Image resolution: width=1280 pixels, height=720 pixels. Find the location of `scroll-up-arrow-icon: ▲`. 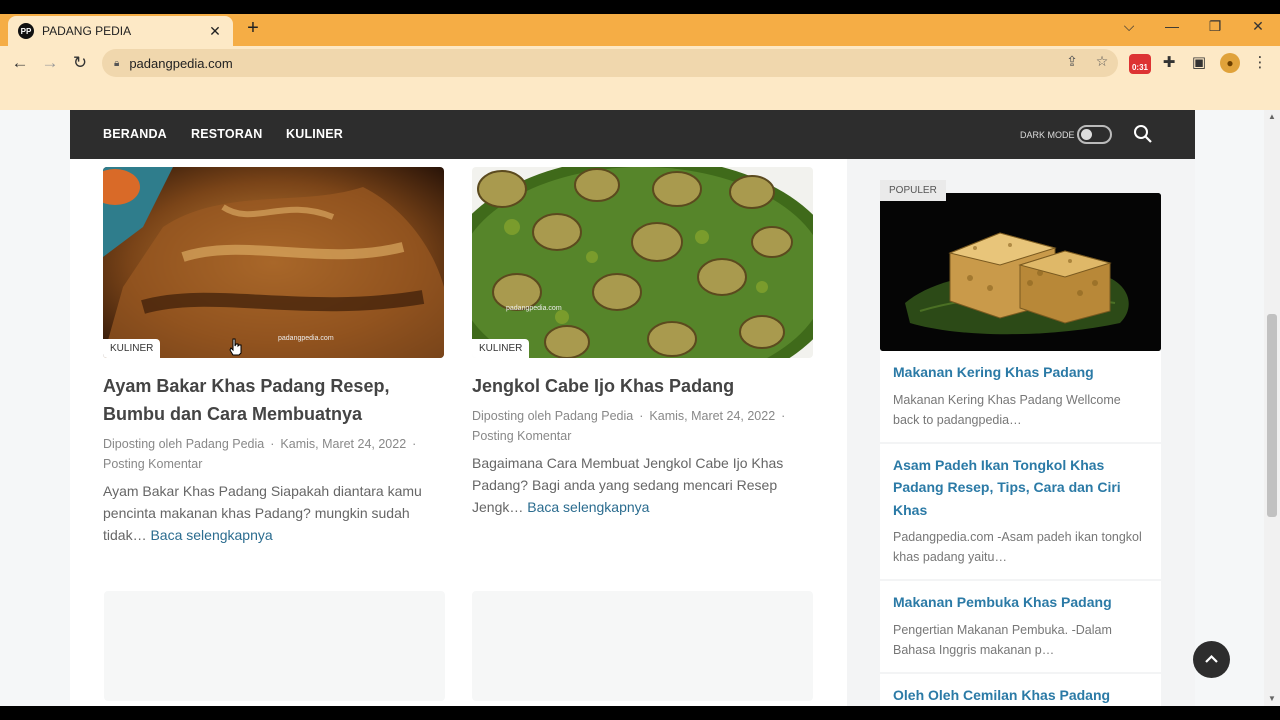

scroll-up-arrow-icon: ▲ is located at coordinates (1272, 117).